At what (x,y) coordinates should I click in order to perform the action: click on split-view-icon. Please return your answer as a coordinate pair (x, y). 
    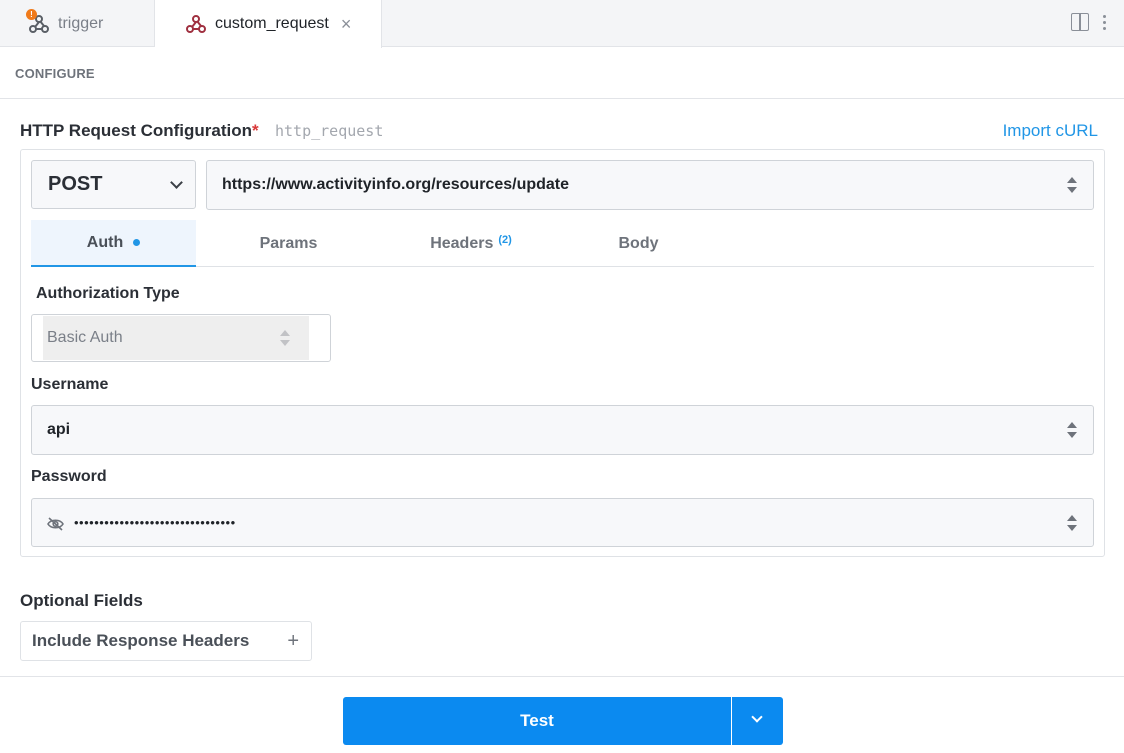
    Looking at the image, I should click on (1080, 22).